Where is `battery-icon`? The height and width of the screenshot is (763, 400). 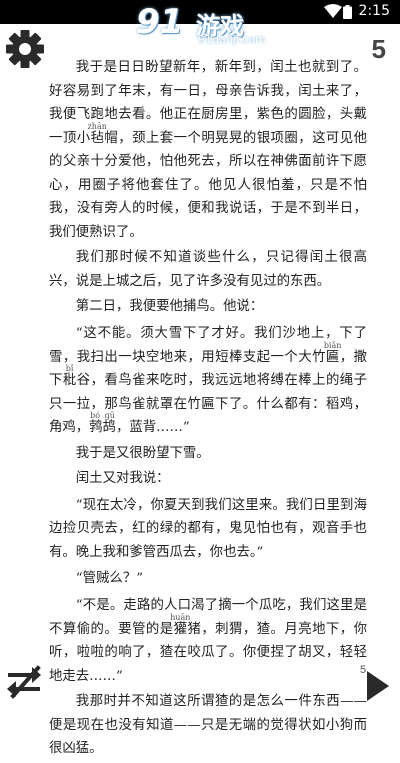
battery-icon is located at coordinates (347, 12).